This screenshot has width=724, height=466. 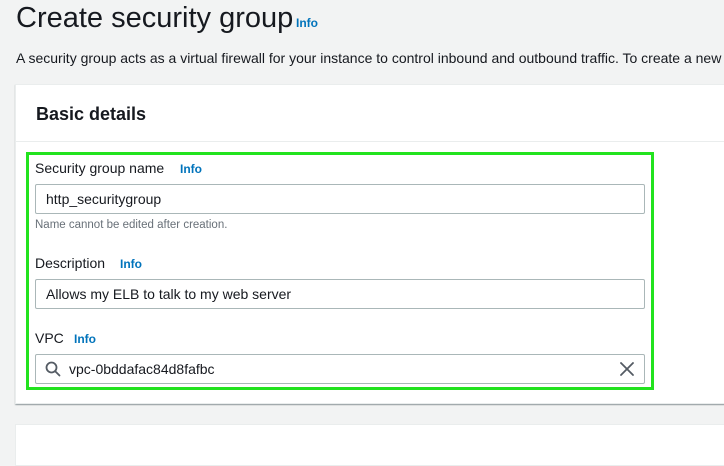 What do you see at coordinates (142, 369) in the screenshot?
I see `vpc-value: vpc-0bddafac84d8fafbc` at bounding box center [142, 369].